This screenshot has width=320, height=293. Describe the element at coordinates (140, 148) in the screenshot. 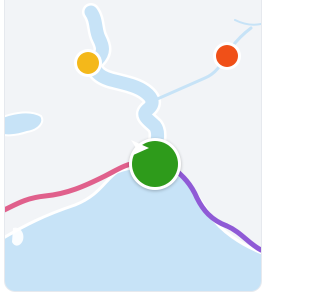

I see `arrow-right-icon` at that location.